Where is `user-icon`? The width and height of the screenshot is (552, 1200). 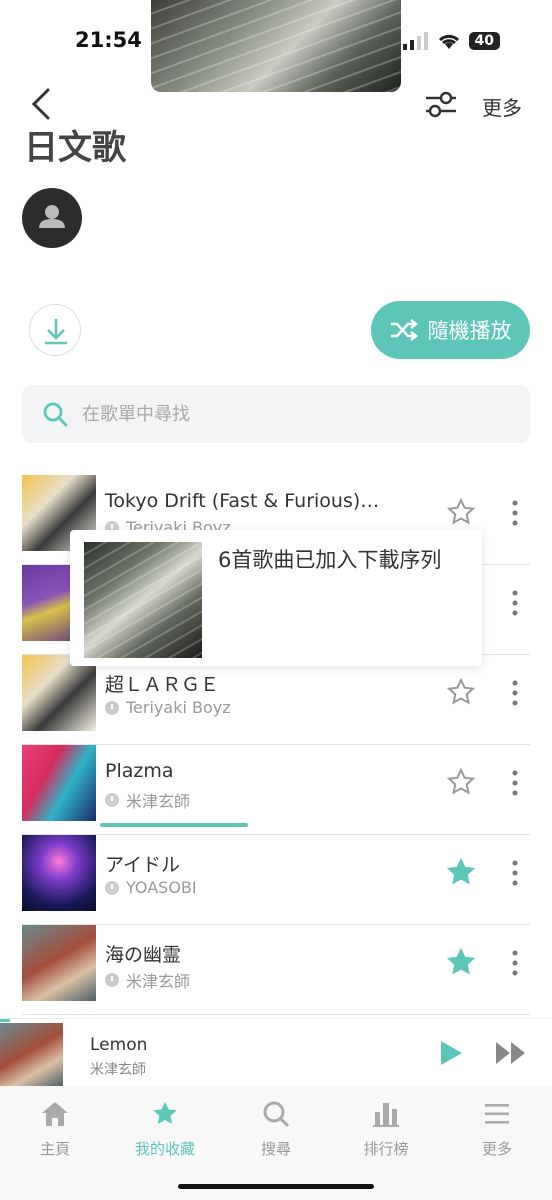 user-icon is located at coordinates (52, 216).